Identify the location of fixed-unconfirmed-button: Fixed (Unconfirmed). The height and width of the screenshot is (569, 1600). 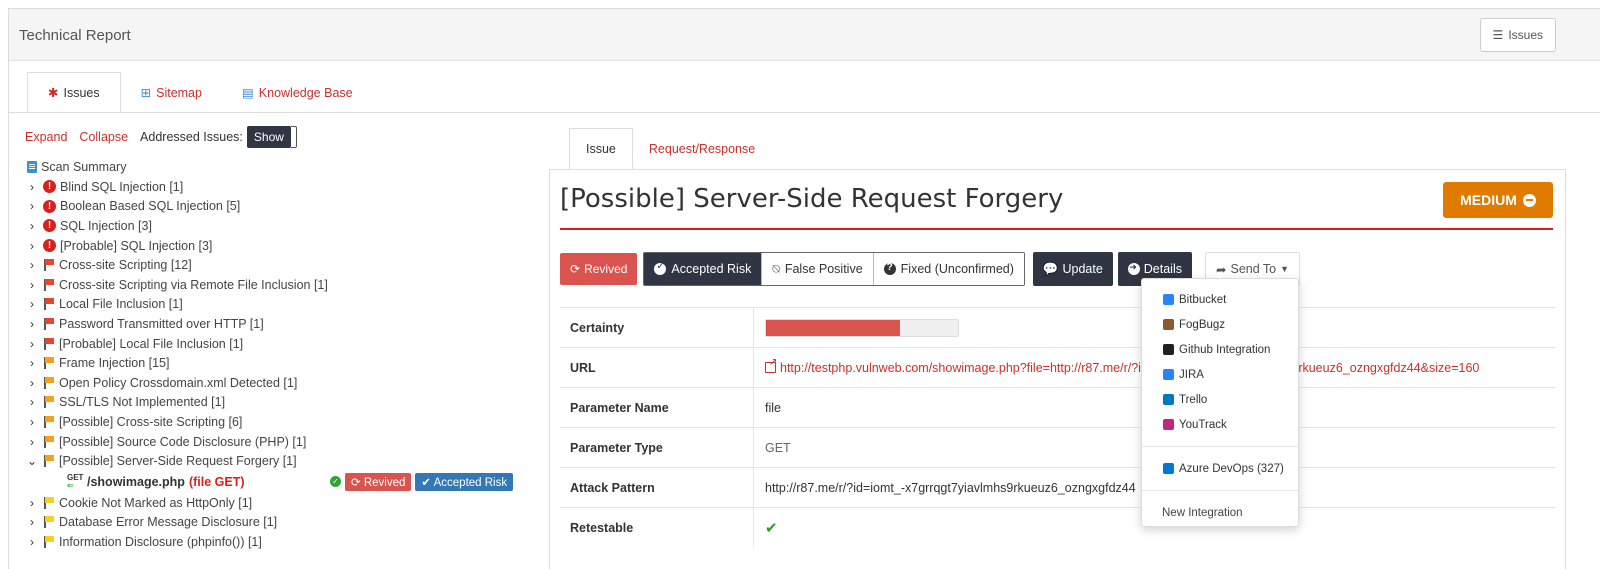
(948, 269).